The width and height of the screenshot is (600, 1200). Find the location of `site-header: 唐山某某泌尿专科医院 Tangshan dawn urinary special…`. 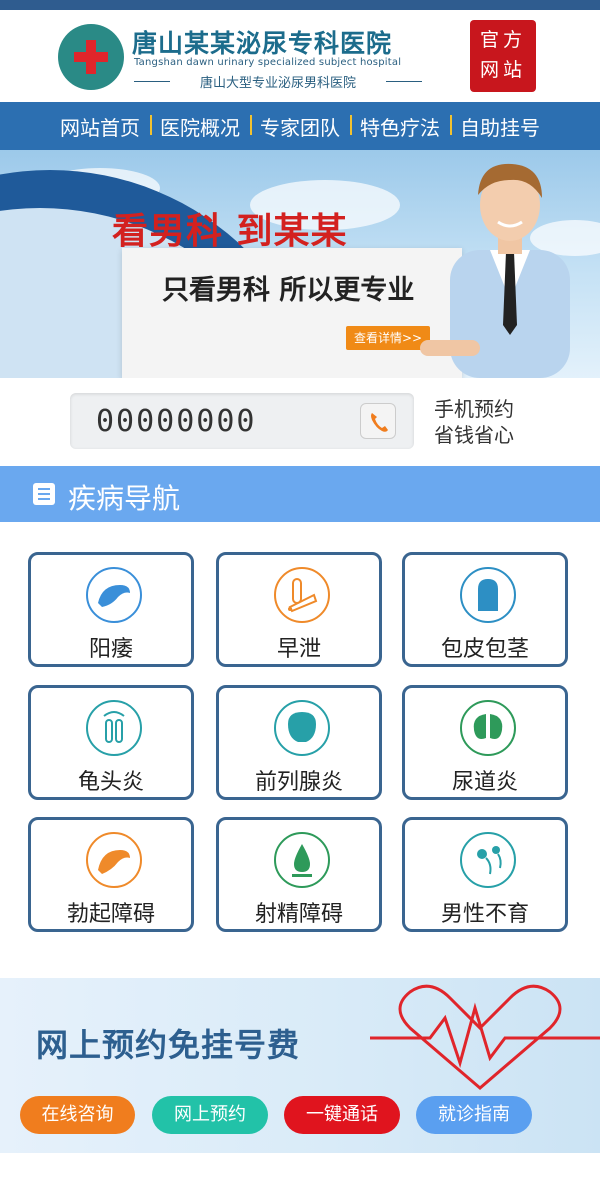

site-header: 唐山某某泌尿专科医院 Tangshan dawn urinary special… is located at coordinates (300, 56).